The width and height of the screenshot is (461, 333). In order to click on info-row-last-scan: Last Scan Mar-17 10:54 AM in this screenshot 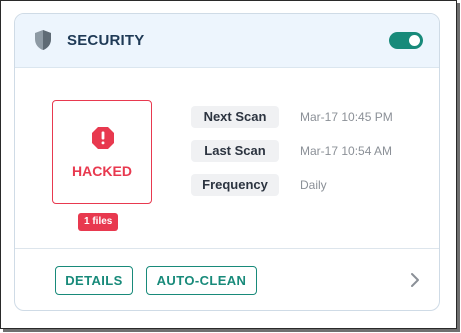, I will do `click(311, 151)`.